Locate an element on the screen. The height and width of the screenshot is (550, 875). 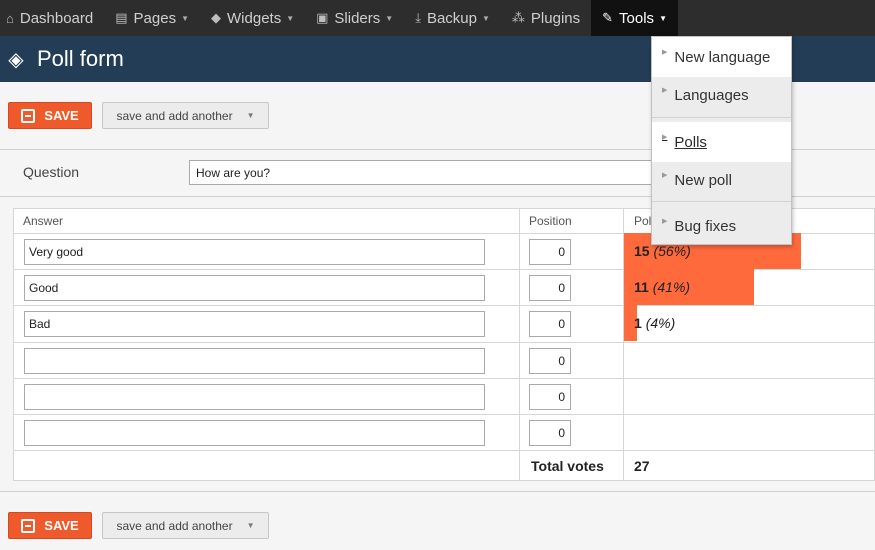
column-divider is located at coordinates (519, 344).